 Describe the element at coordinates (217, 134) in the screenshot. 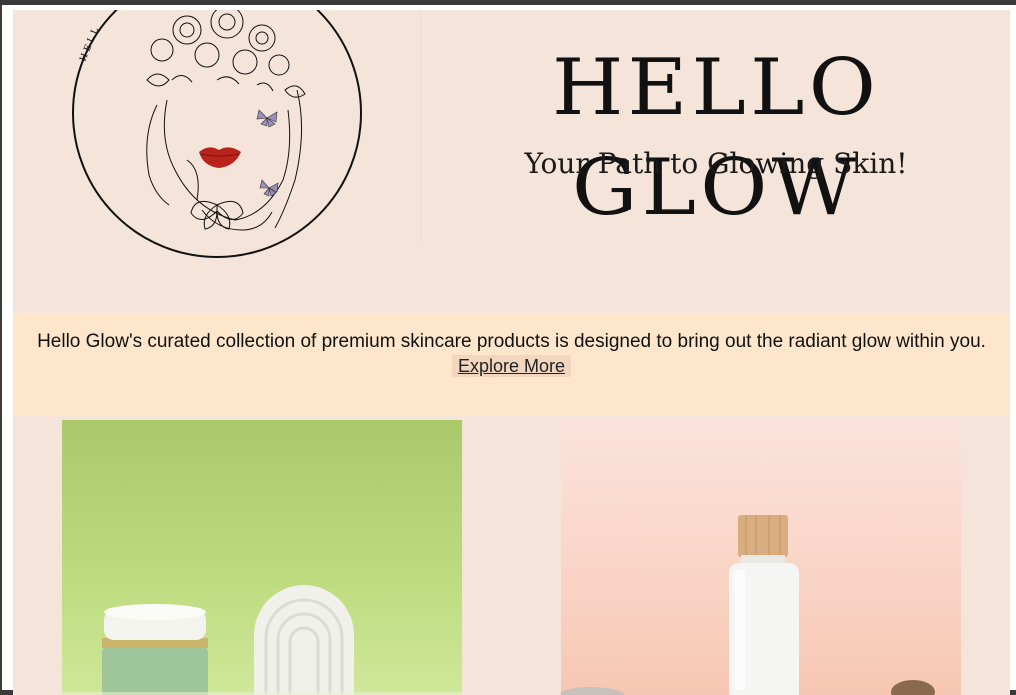

I see `logo-illustration: HELL` at that location.